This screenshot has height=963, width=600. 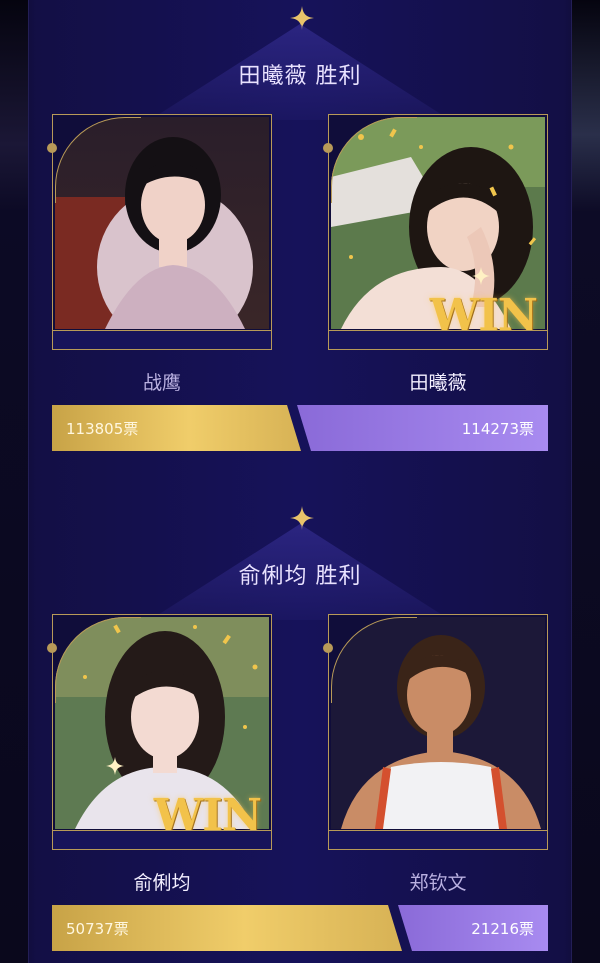 I want to click on vote-bar-left: 113805票, so click(x=176, y=428).